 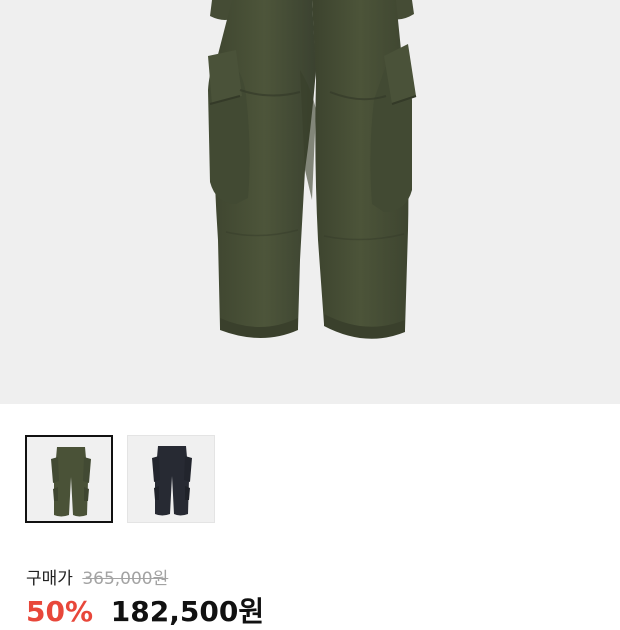 I want to click on thumbnail-navy, so click(x=171, y=479).